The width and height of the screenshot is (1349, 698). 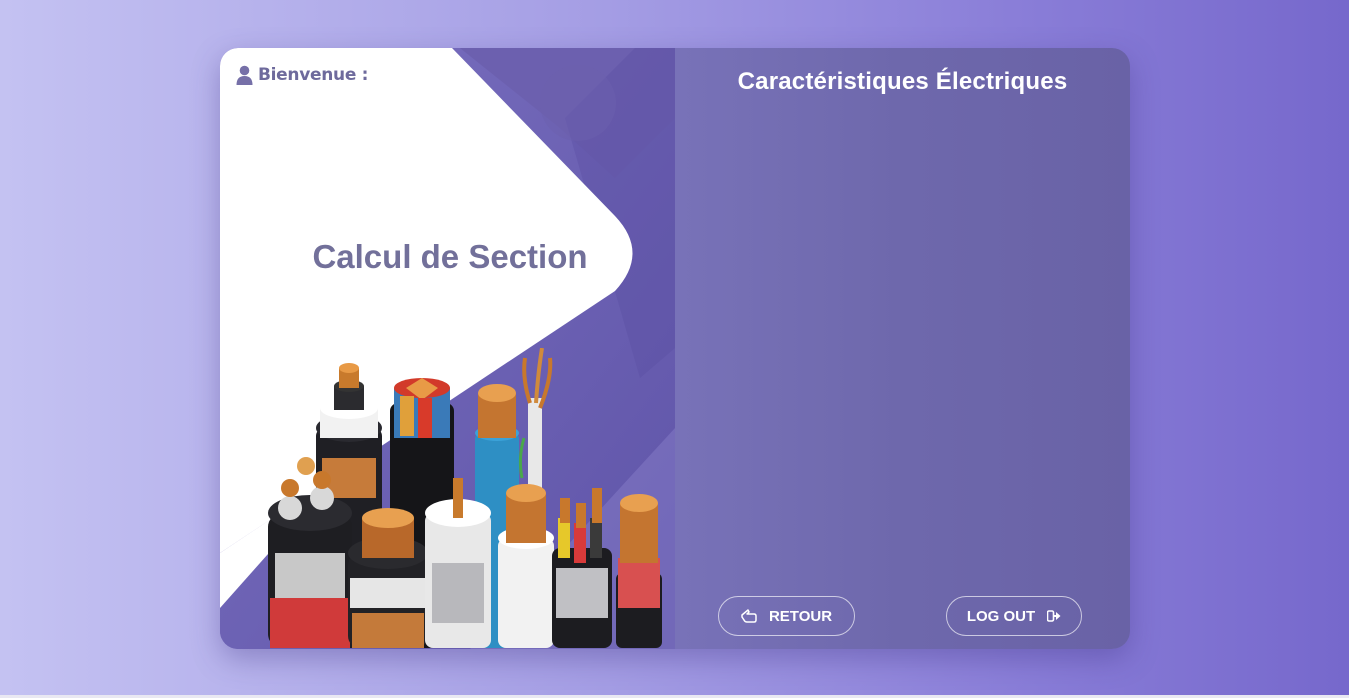 What do you see at coordinates (1054, 616) in the screenshot?
I see `sign-out-icon` at bounding box center [1054, 616].